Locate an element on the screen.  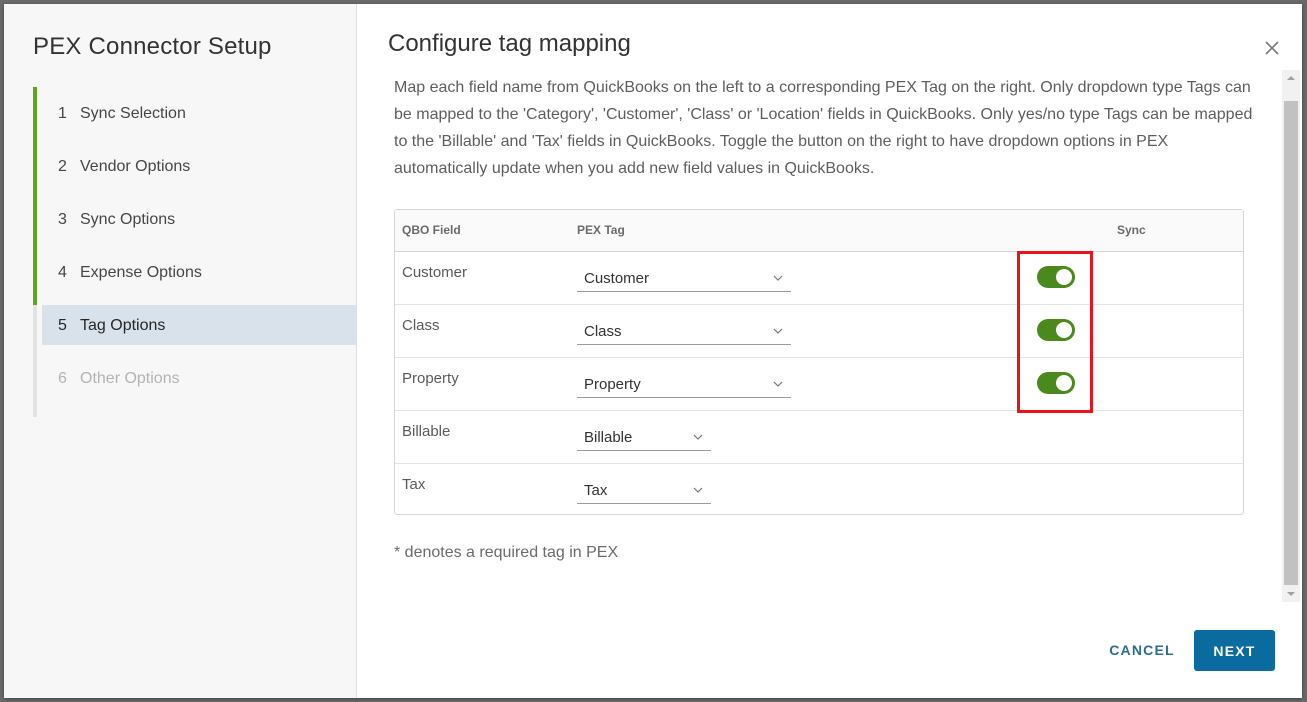
close-button is located at coordinates (1272, 48).